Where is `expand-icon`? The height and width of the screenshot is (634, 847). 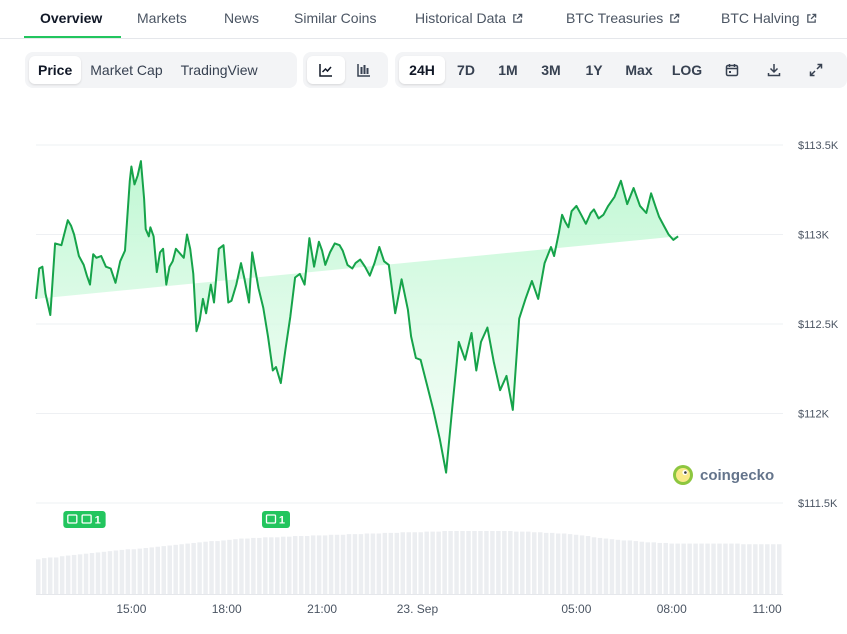 expand-icon is located at coordinates (816, 70).